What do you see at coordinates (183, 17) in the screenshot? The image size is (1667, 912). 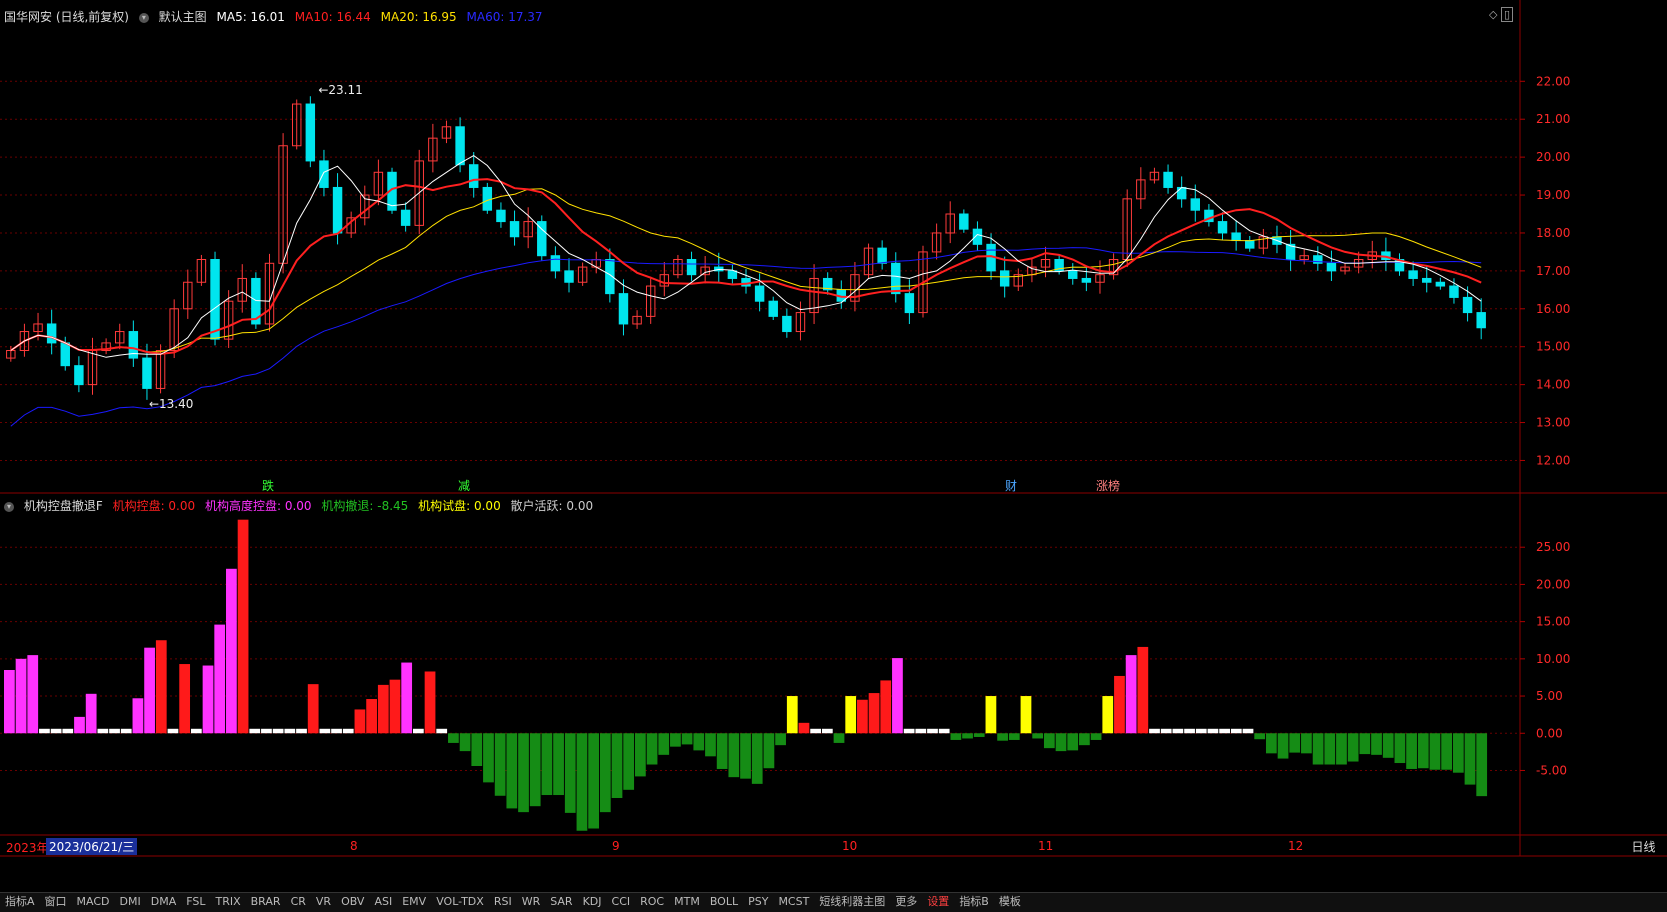 I see `main-chart-name: 默认主图` at bounding box center [183, 17].